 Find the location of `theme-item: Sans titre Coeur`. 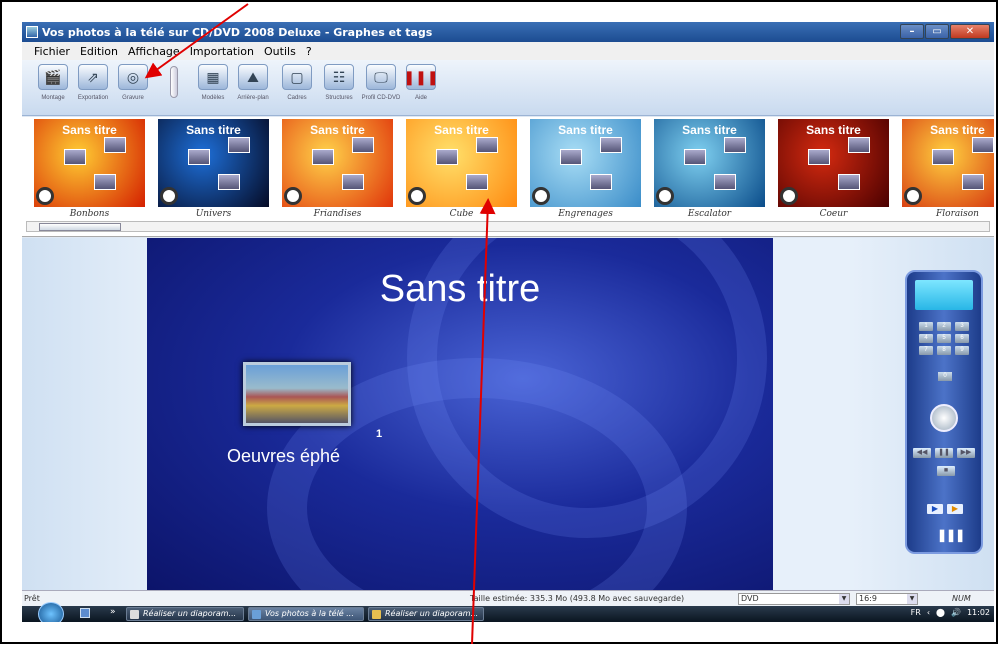

theme-item: Sans titre Coeur is located at coordinates (833, 169).